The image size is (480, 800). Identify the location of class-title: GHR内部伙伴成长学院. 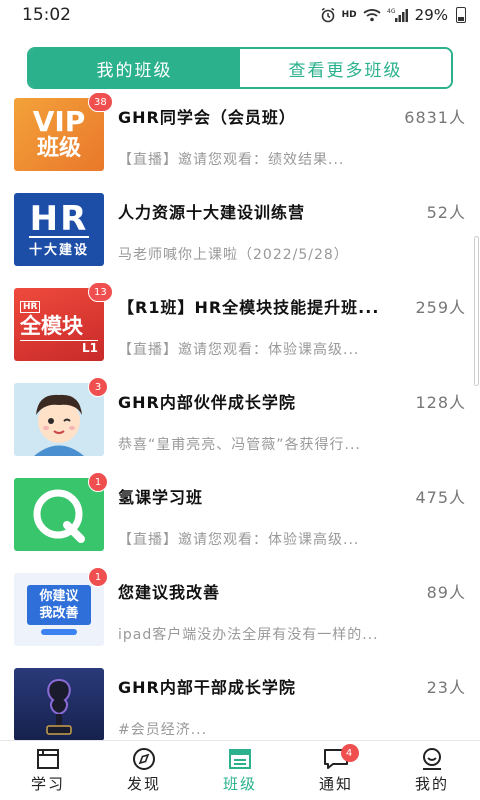
(207, 402).